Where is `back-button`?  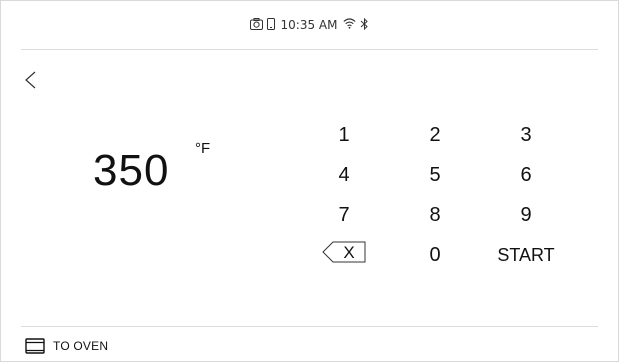
back-button is located at coordinates (35, 81).